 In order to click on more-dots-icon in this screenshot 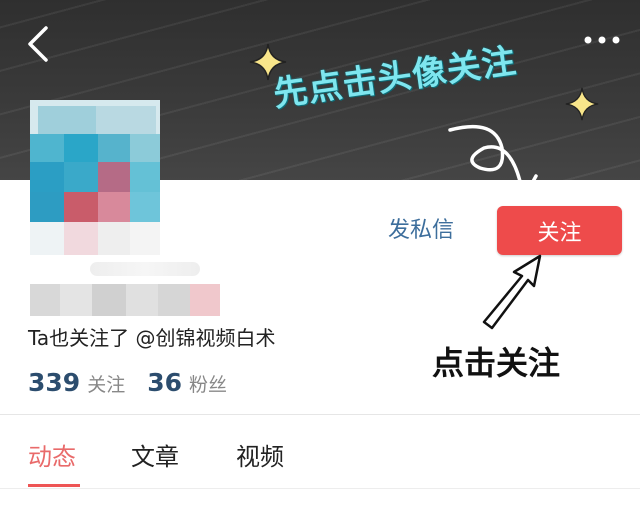, I will do `click(602, 40)`.